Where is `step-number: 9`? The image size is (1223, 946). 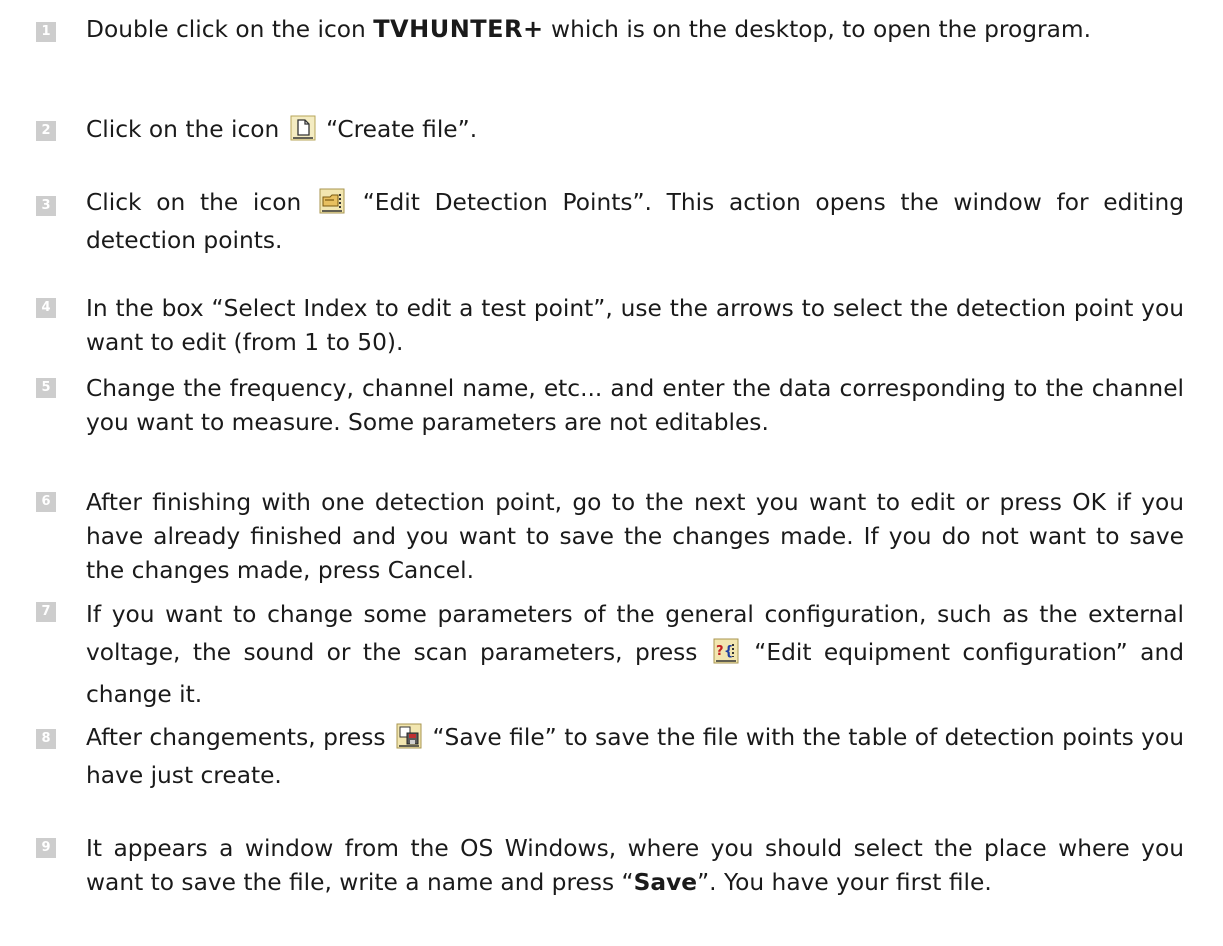
step-number: 9 is located at coordinates (46, 848).